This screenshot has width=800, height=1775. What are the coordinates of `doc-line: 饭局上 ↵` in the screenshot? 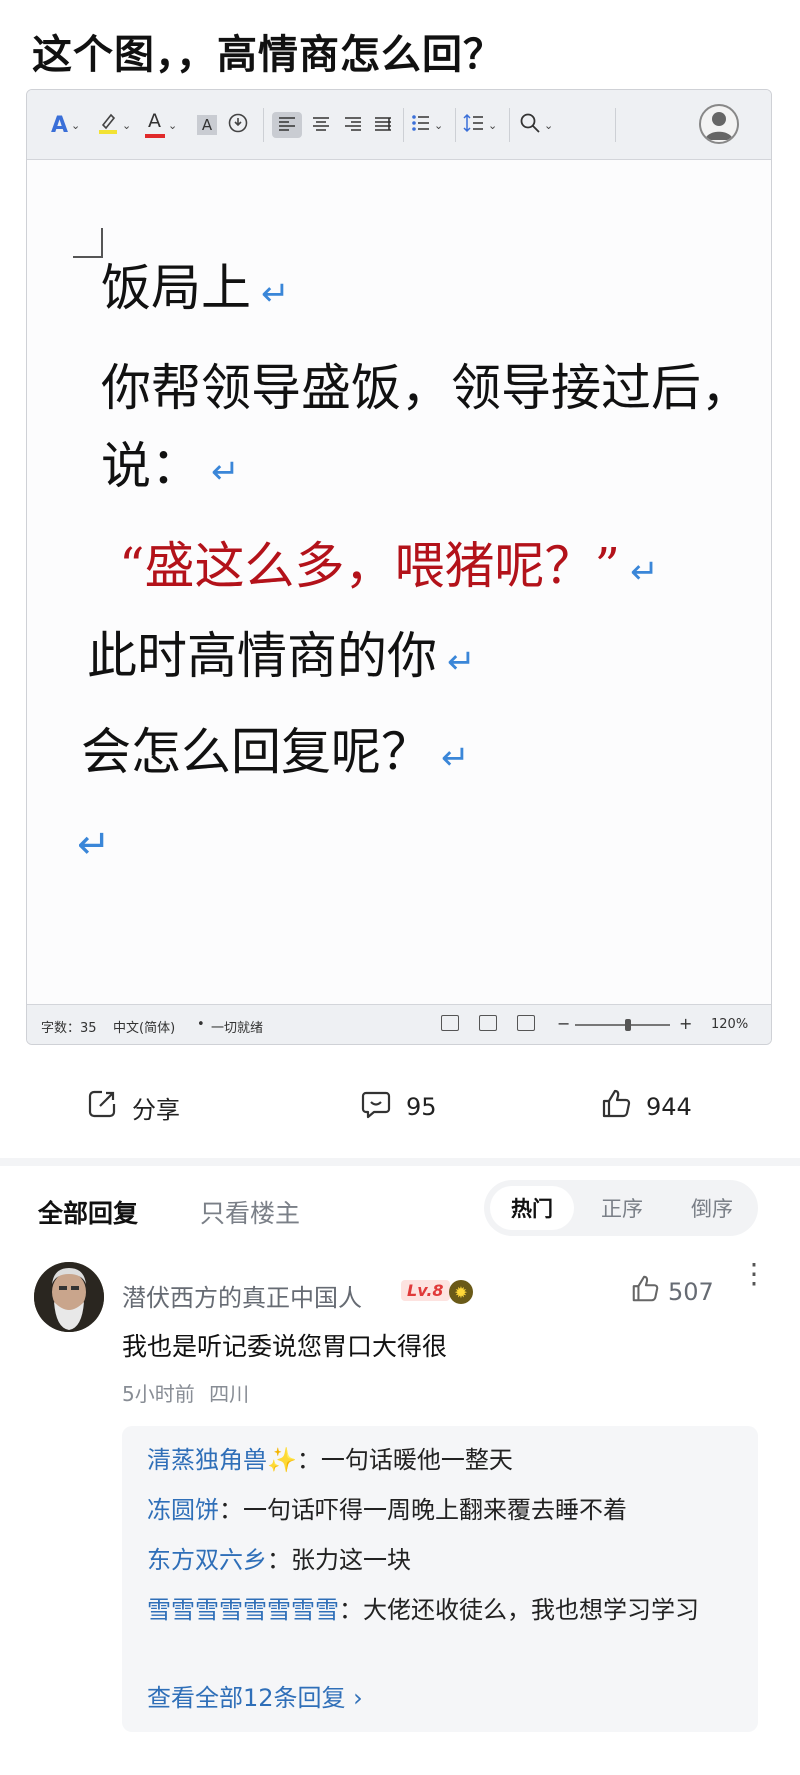 It's located at (195, 288).